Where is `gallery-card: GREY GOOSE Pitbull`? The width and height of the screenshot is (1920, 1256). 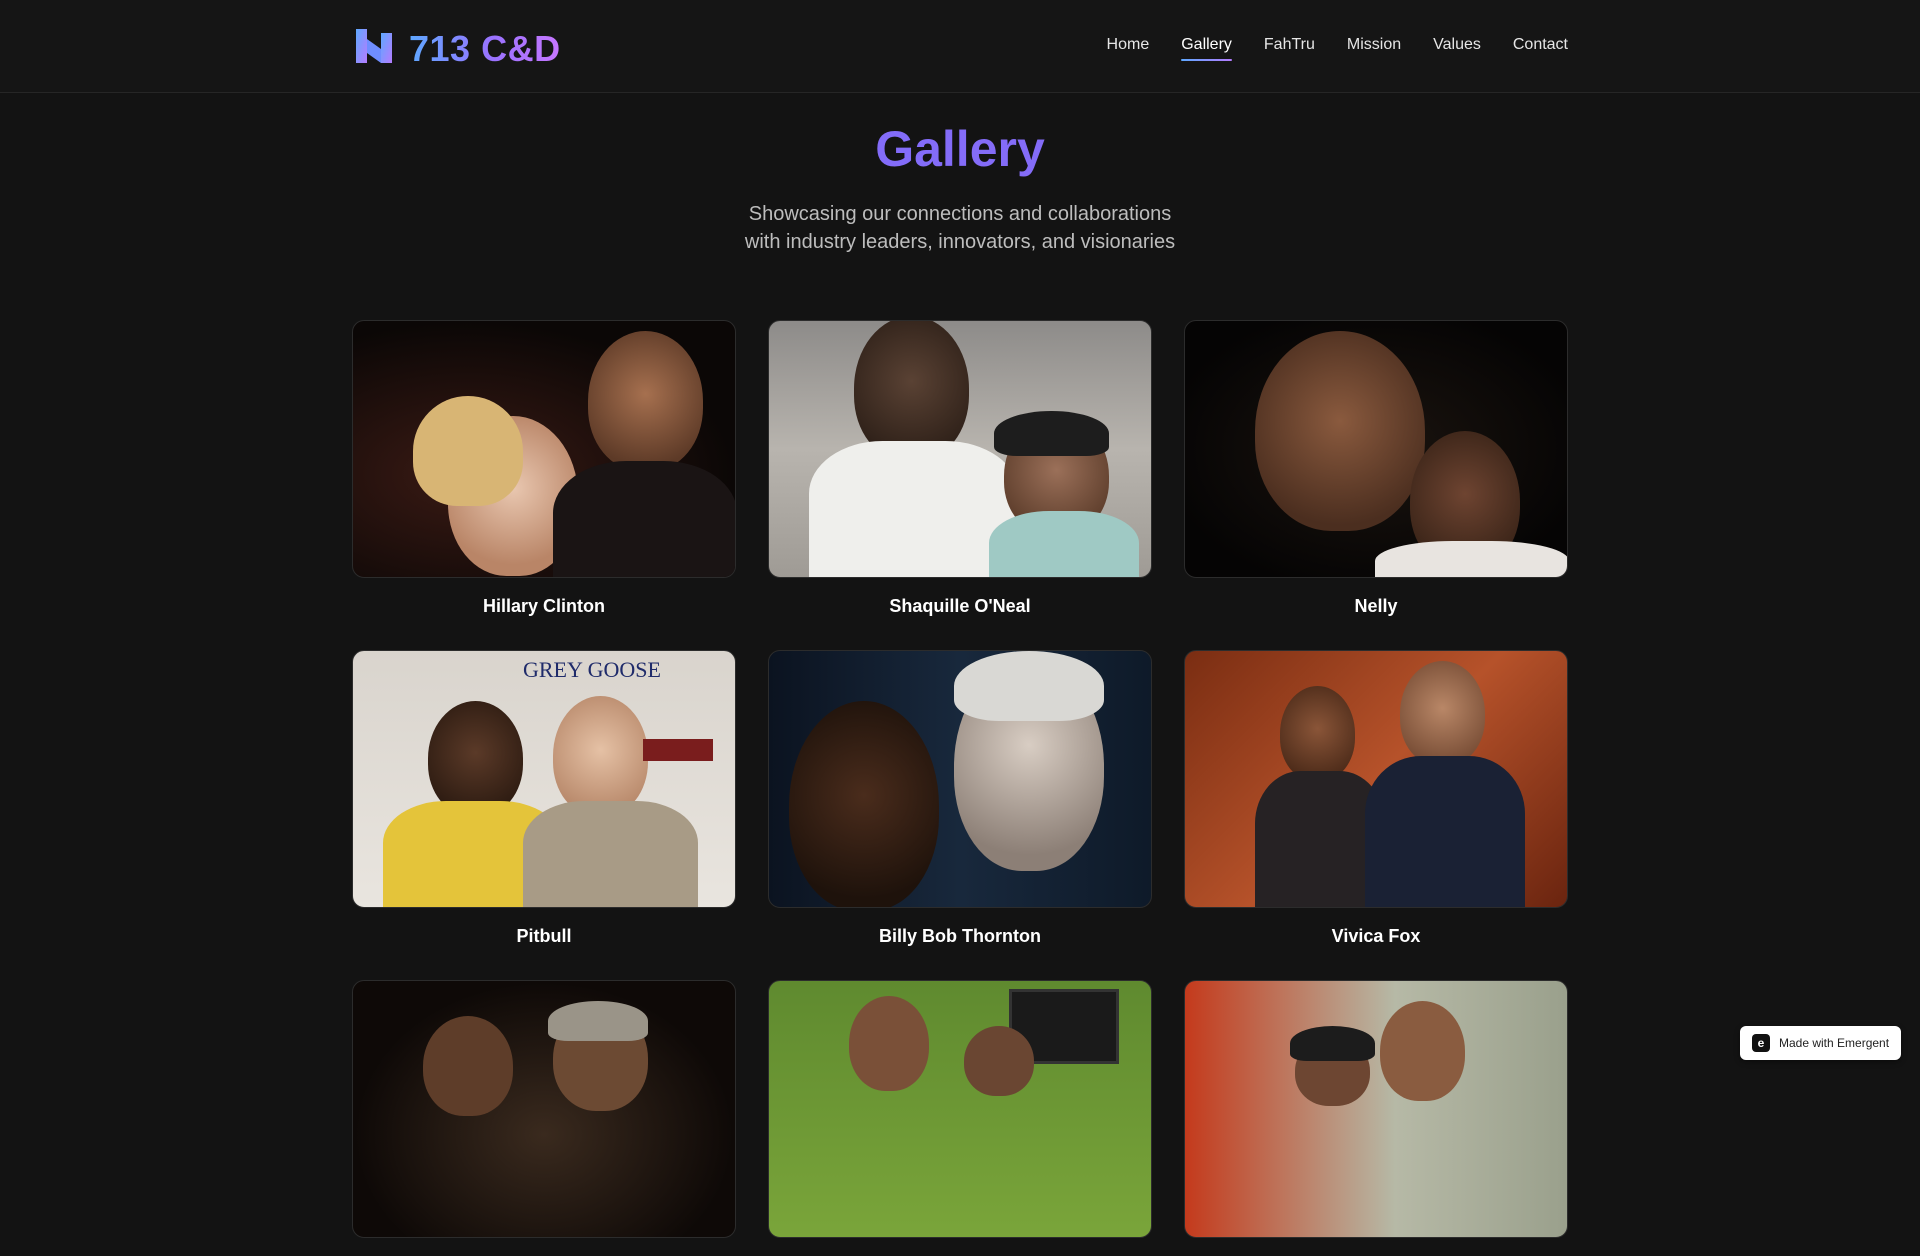
gallery-card: GREY GOOSE Pitbull is located at coordinates (544, 798).